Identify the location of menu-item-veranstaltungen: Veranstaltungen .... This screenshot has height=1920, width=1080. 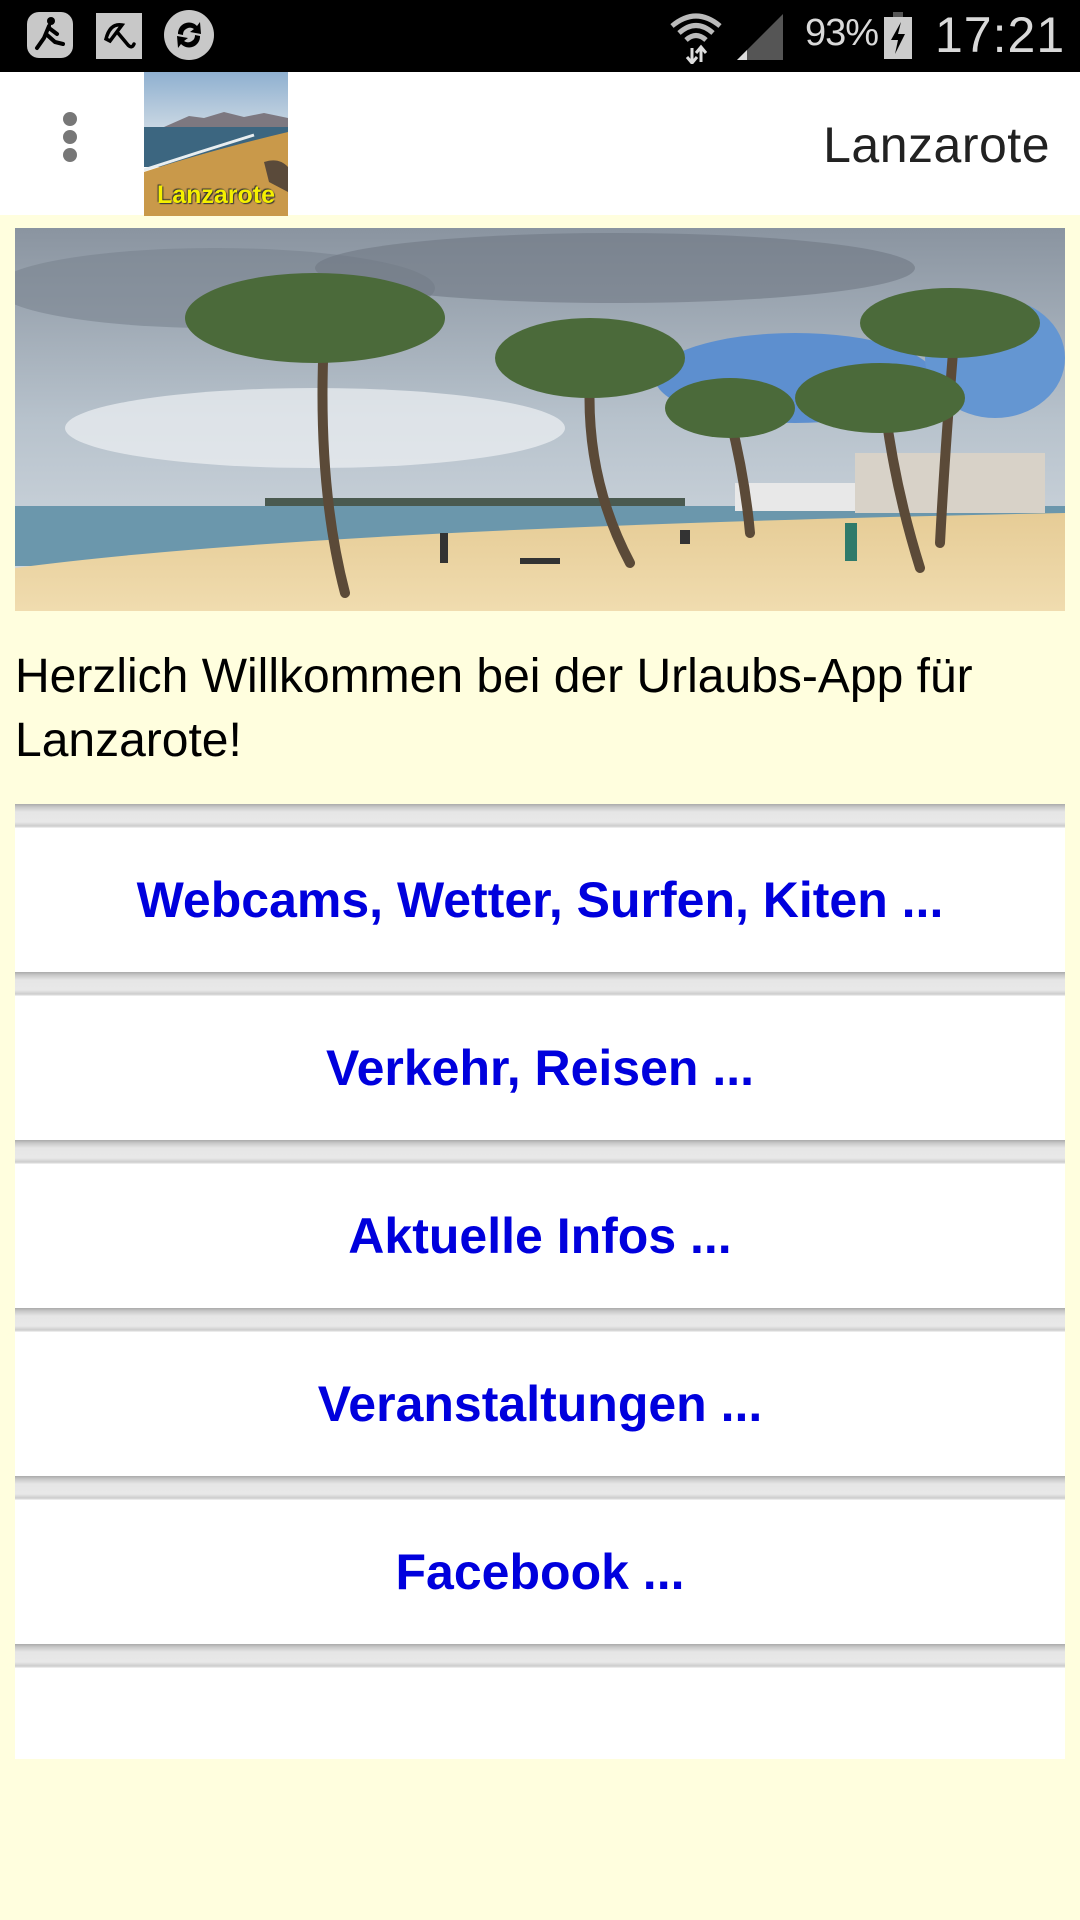
(540, 1404).